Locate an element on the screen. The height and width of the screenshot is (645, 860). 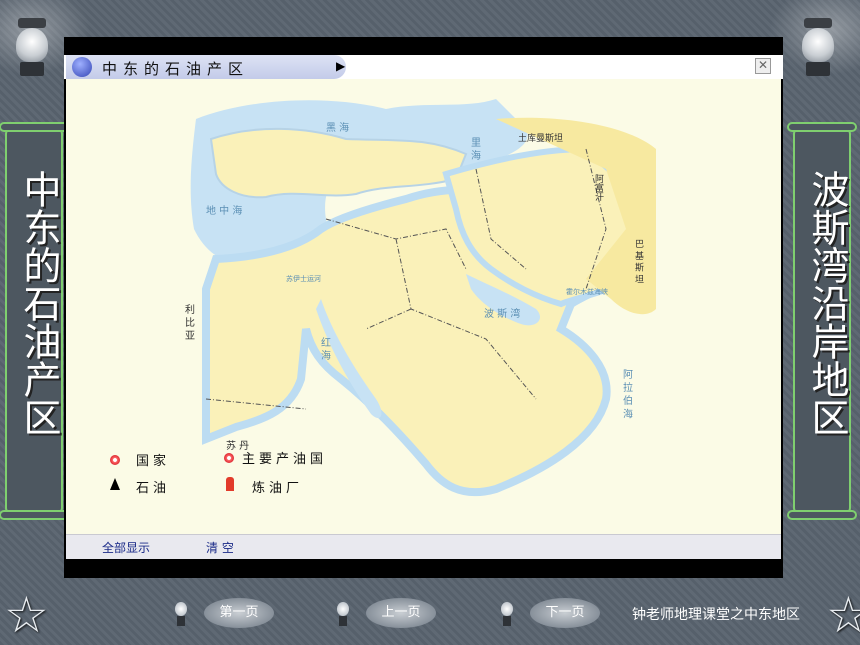
country-marker-icon is located at coordinates (115, 460).